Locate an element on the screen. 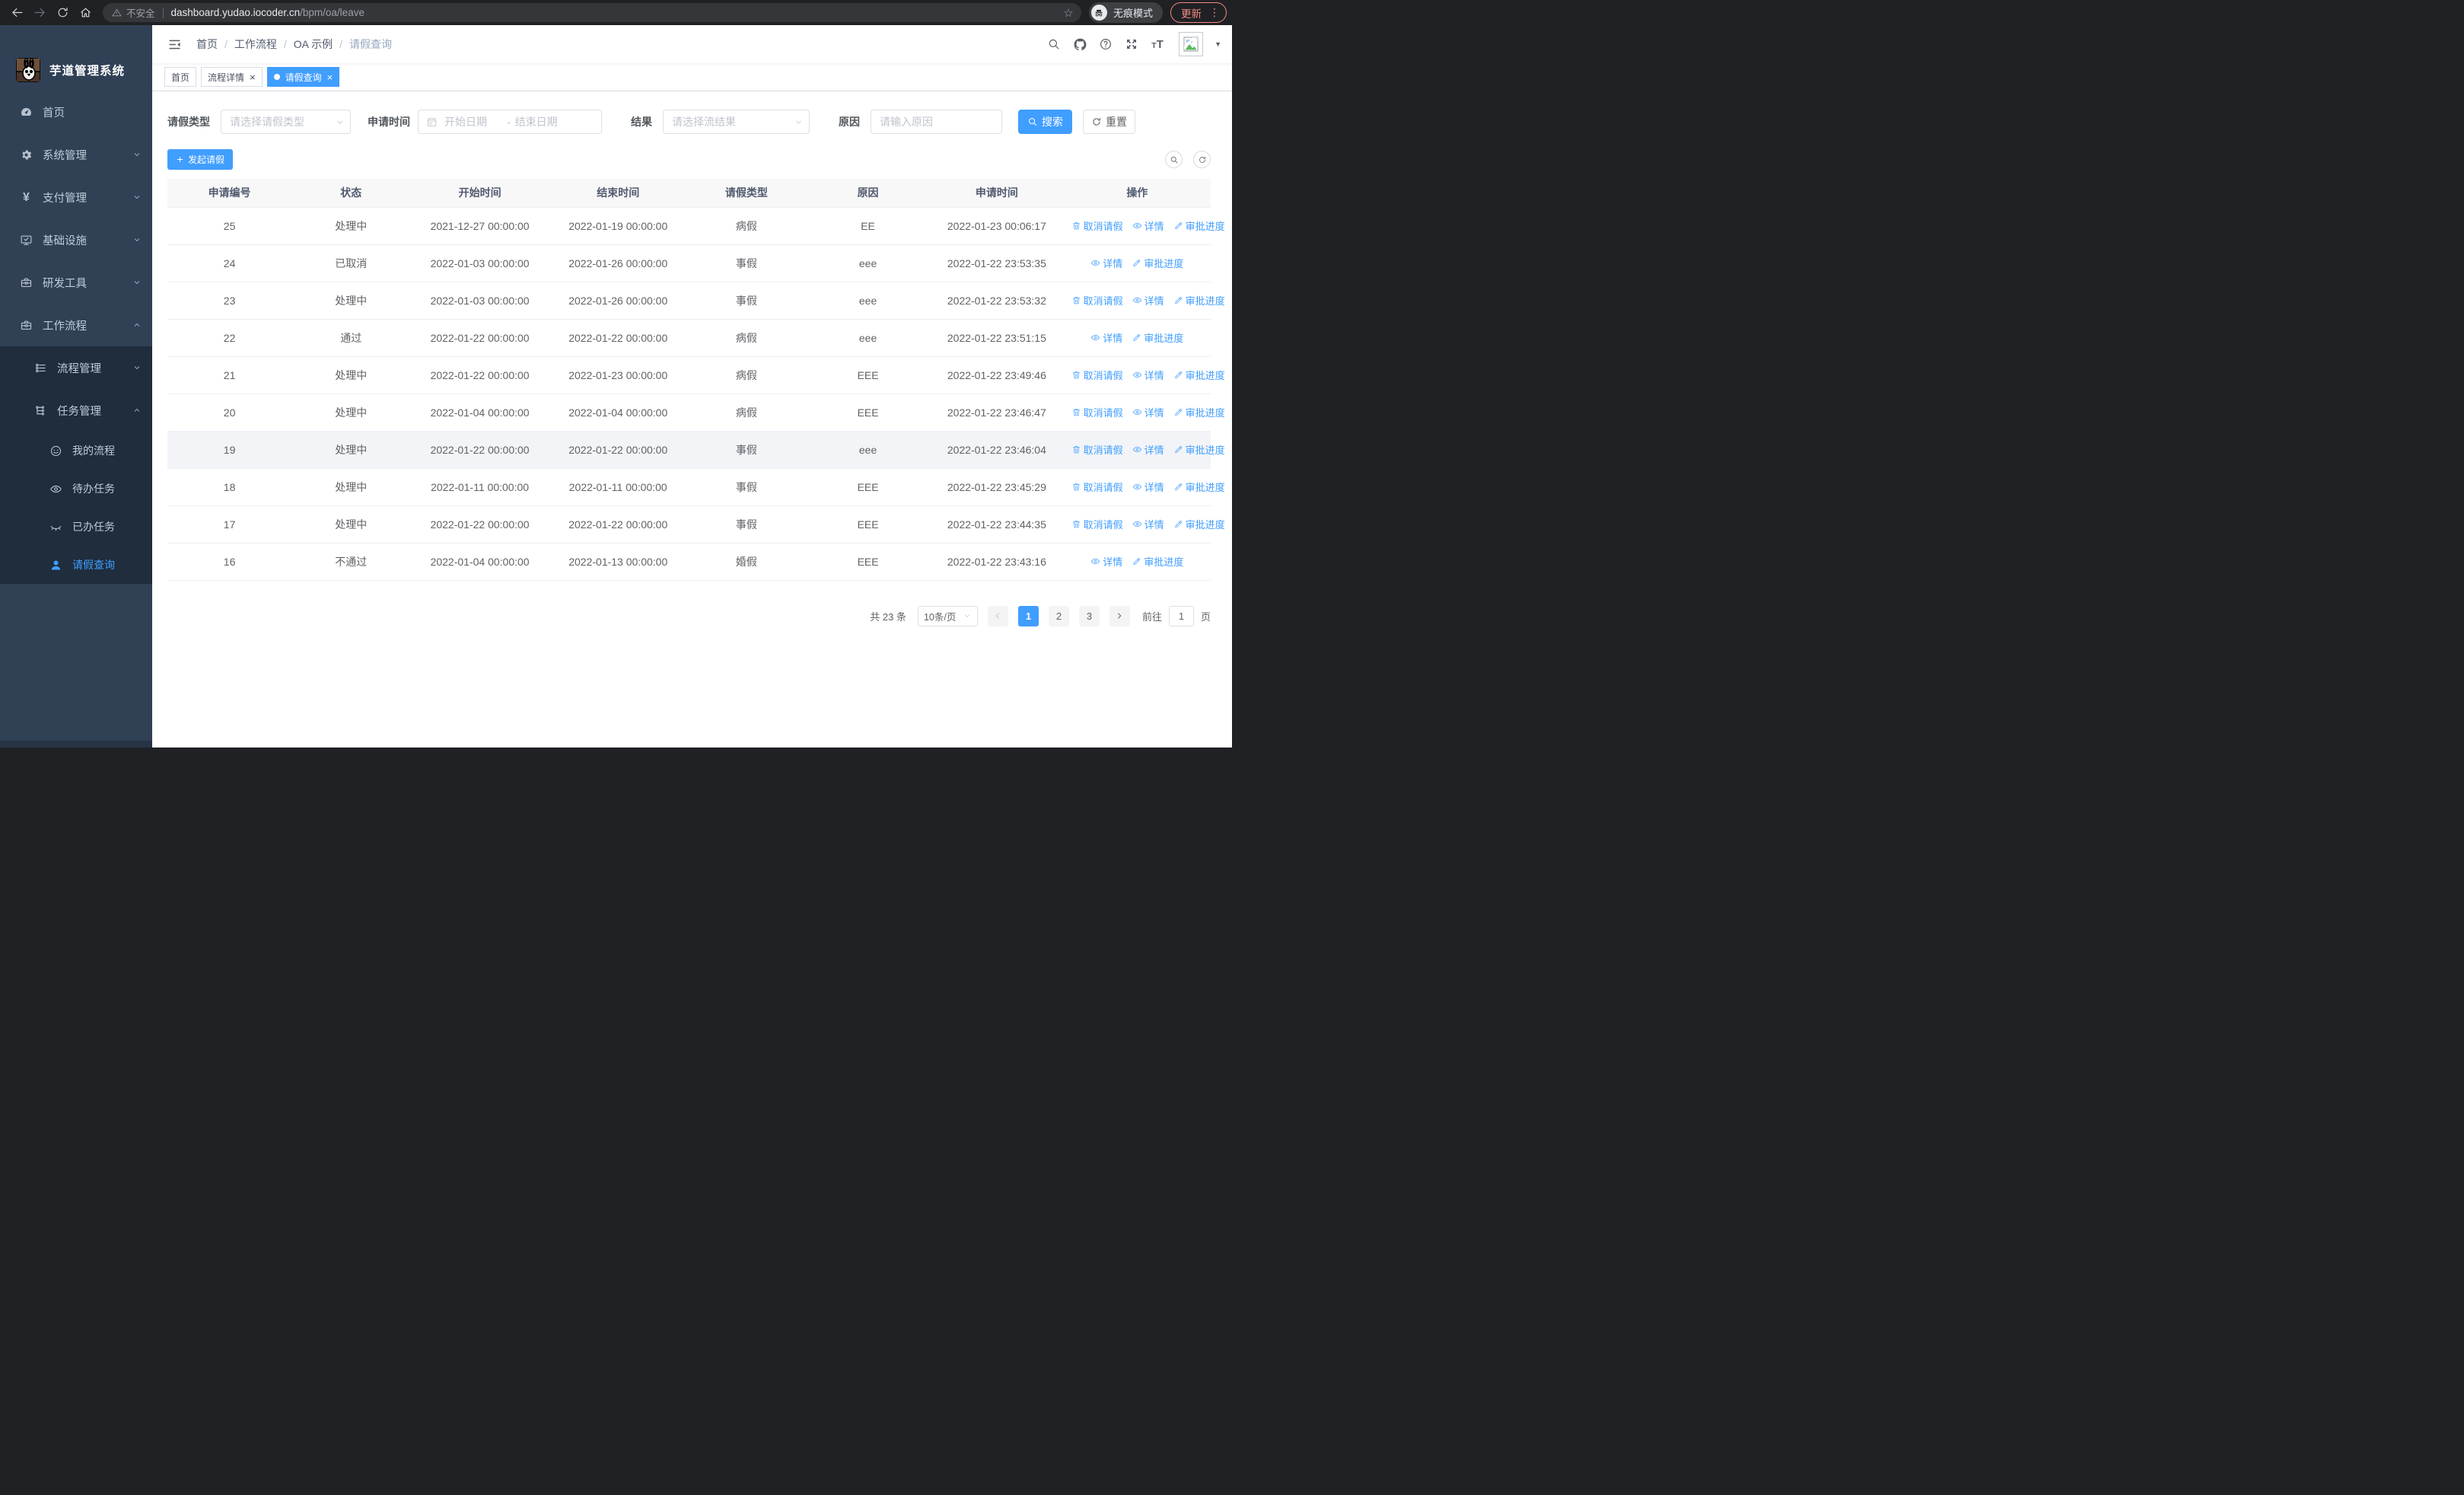 The height and width of the screenshot is (1495, 2464). page-size-select: 10条/页 is located at coordinates (947, 615).